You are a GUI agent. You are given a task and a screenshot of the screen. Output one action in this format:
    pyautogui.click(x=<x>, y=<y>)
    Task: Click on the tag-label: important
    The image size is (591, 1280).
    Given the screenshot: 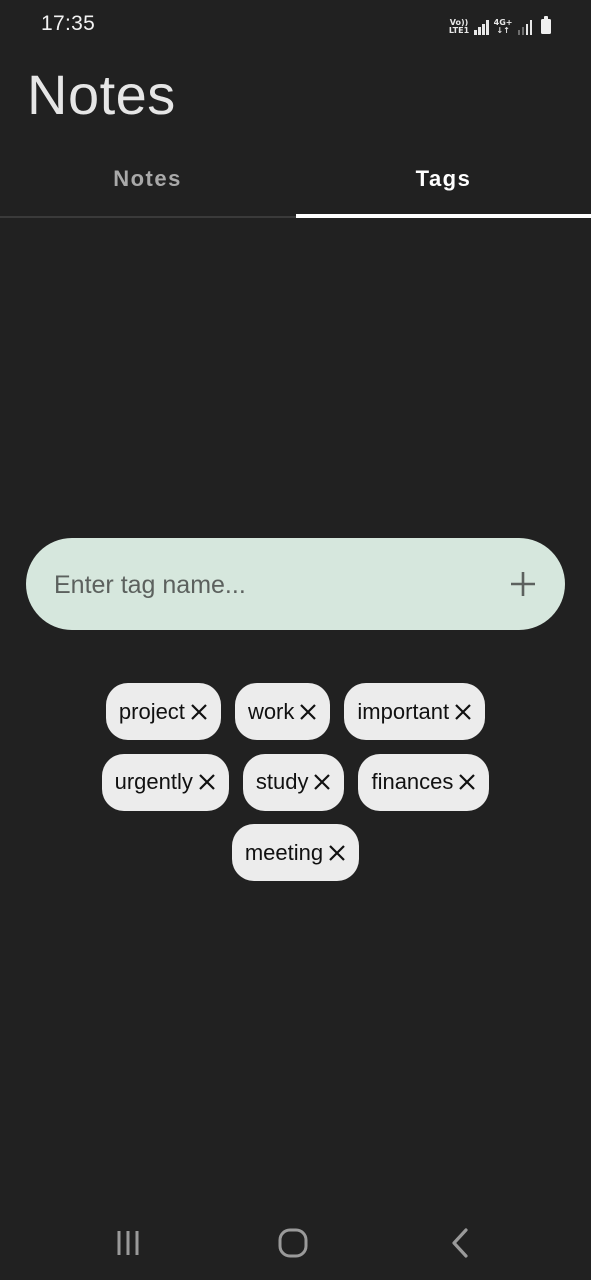 What is the action you would take?
    pyautogui.click(x=403, y=711)
    